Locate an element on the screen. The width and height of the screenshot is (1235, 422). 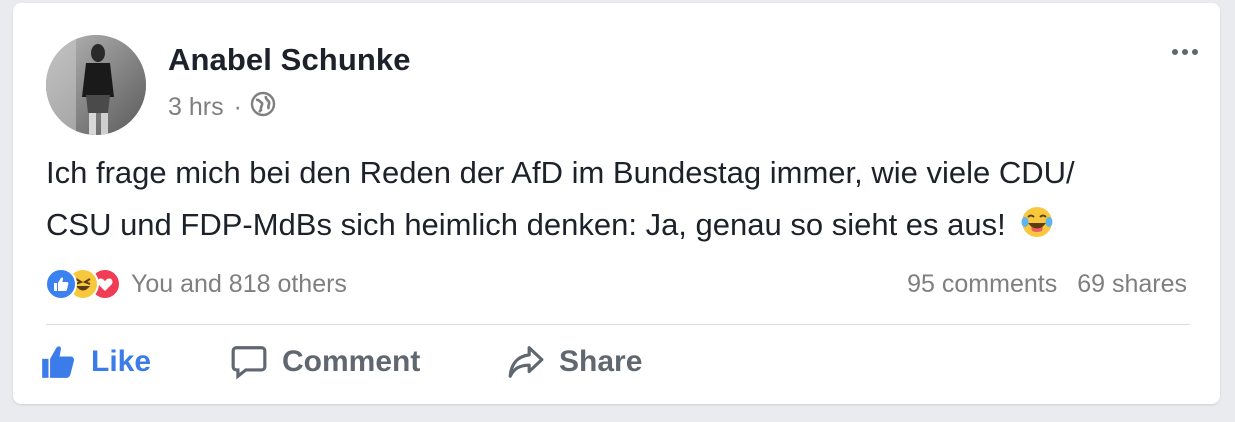
avatar is located at coordinates (96, 85).